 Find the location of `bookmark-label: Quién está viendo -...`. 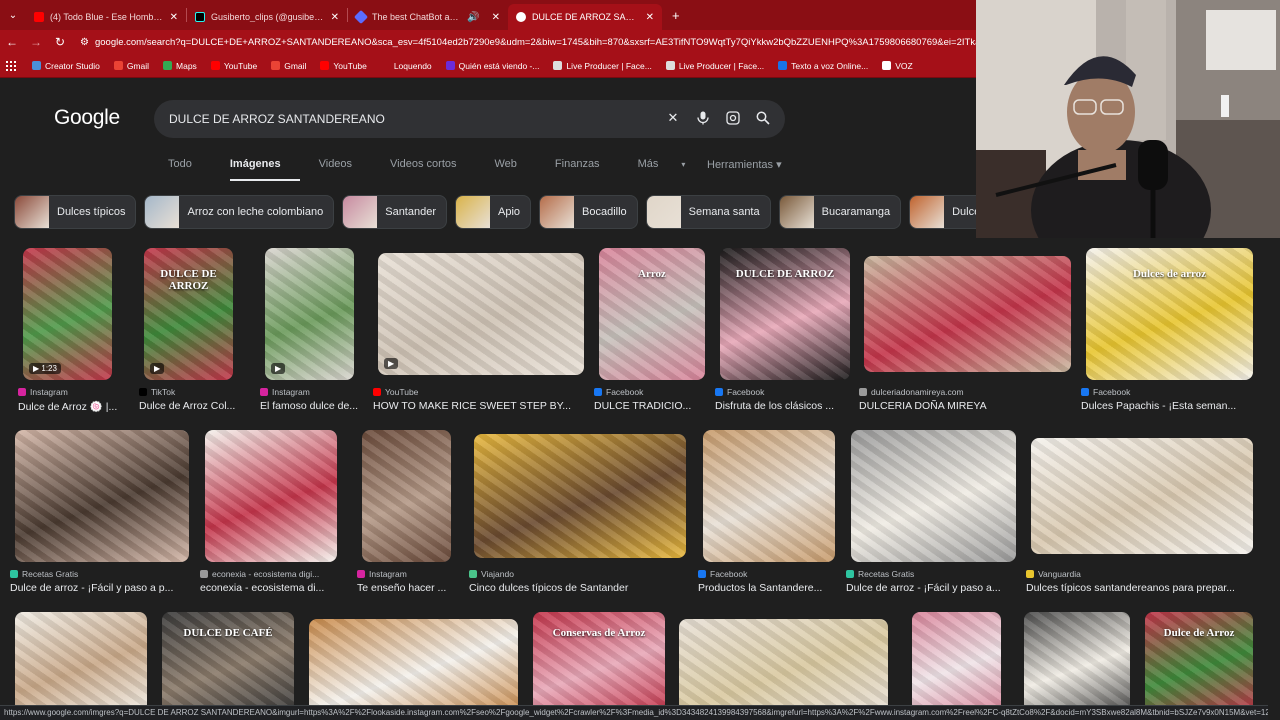

bookmark-label: Quién está viendo -... is located at coordinates (499, 65).